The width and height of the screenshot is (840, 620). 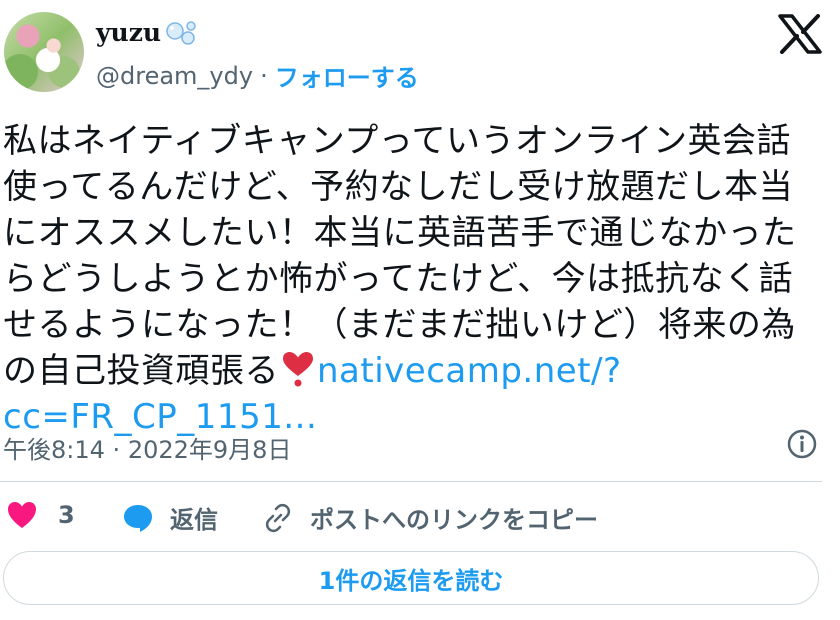 I want to click on reply-button: 返信, so click(x=170, y=517).